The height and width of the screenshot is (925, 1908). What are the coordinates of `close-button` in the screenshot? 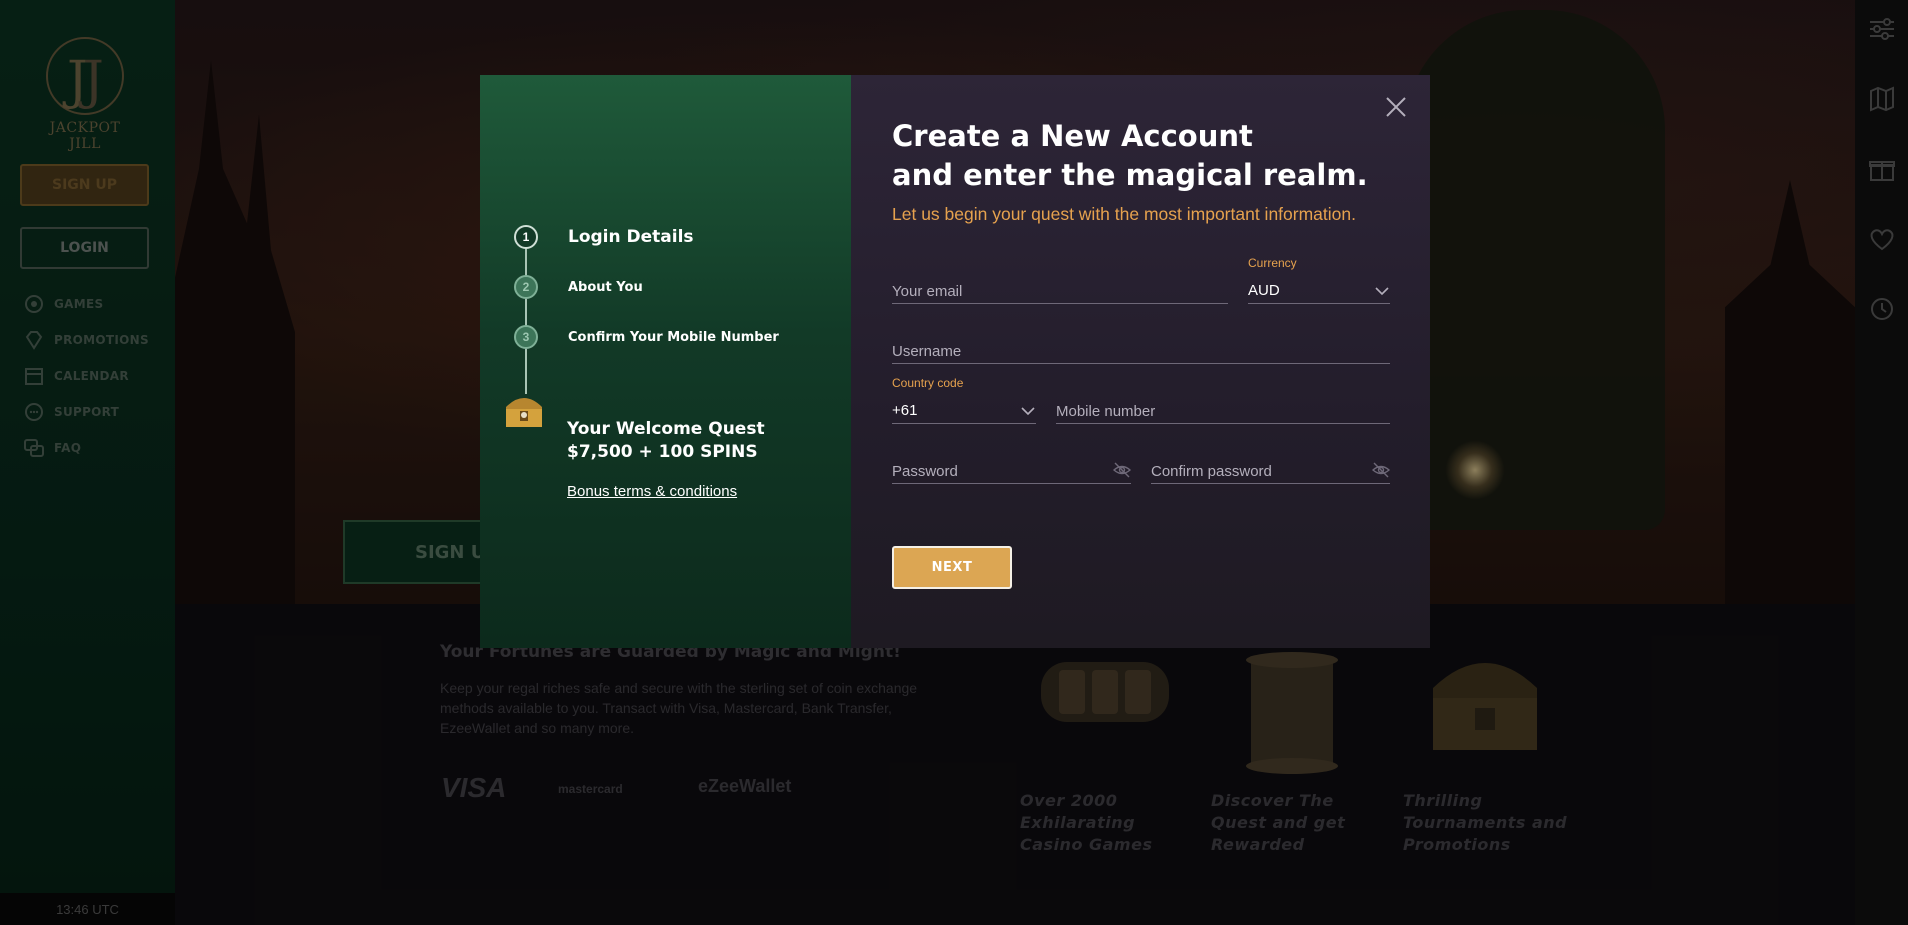 It's located at (1396, 107).